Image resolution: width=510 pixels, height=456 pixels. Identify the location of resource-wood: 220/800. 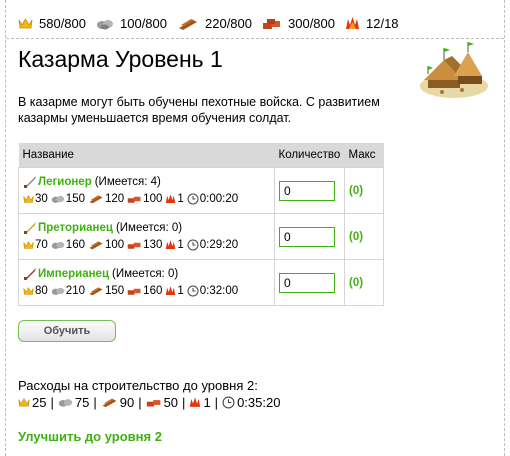
(214, 23).